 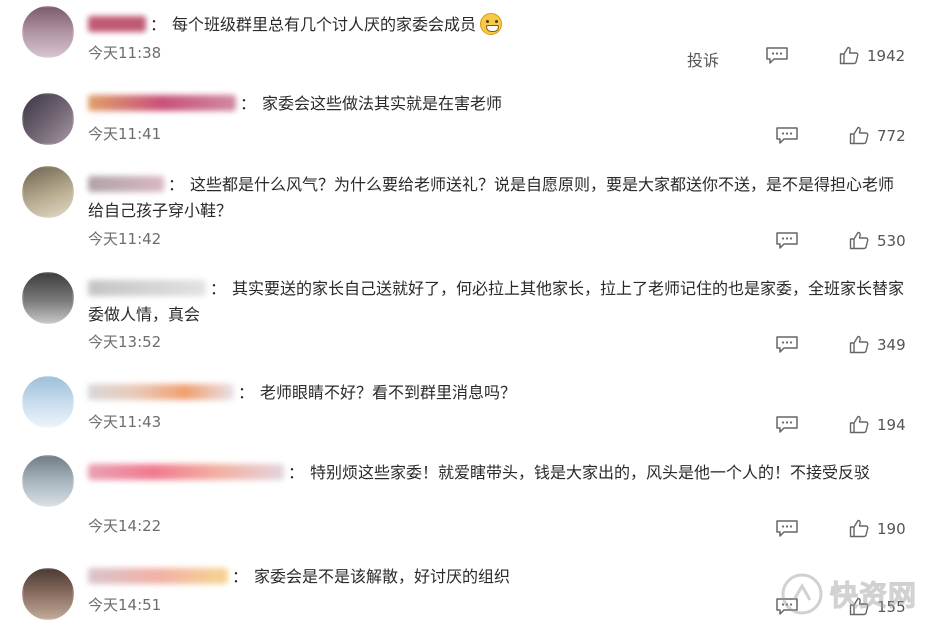 What do you see at coordinates (125, 605) in the screenshot?
I see `comment-time: 今天14:51` at bounding box center [125, 605].